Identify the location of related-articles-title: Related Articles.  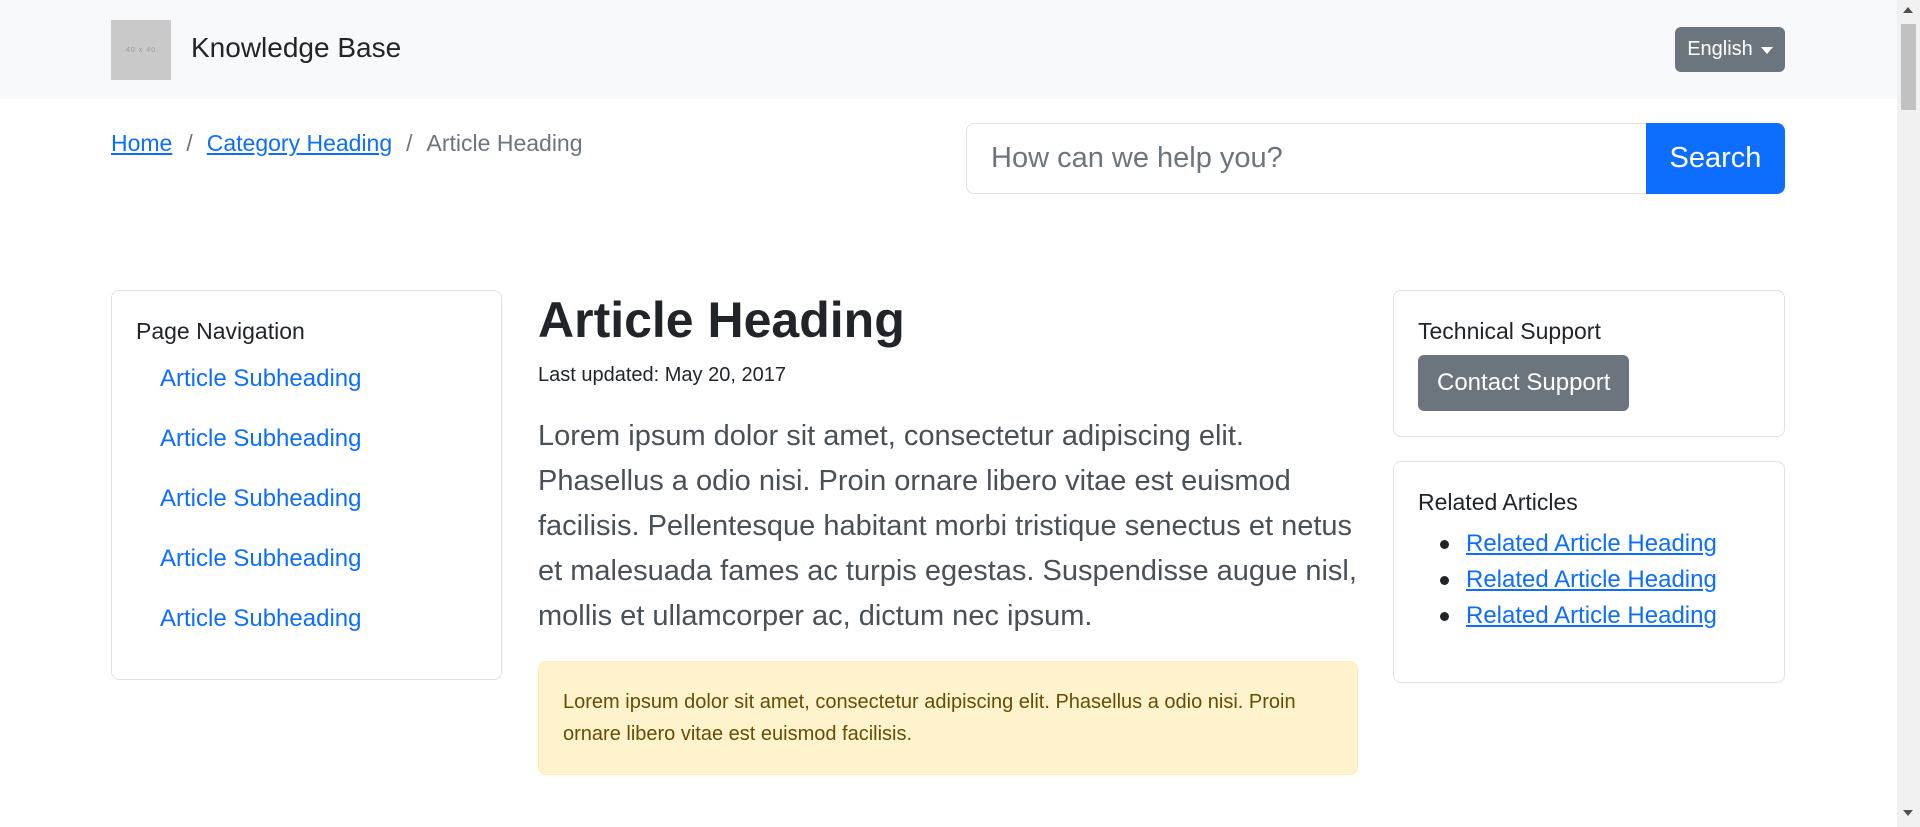
(1498, 502).